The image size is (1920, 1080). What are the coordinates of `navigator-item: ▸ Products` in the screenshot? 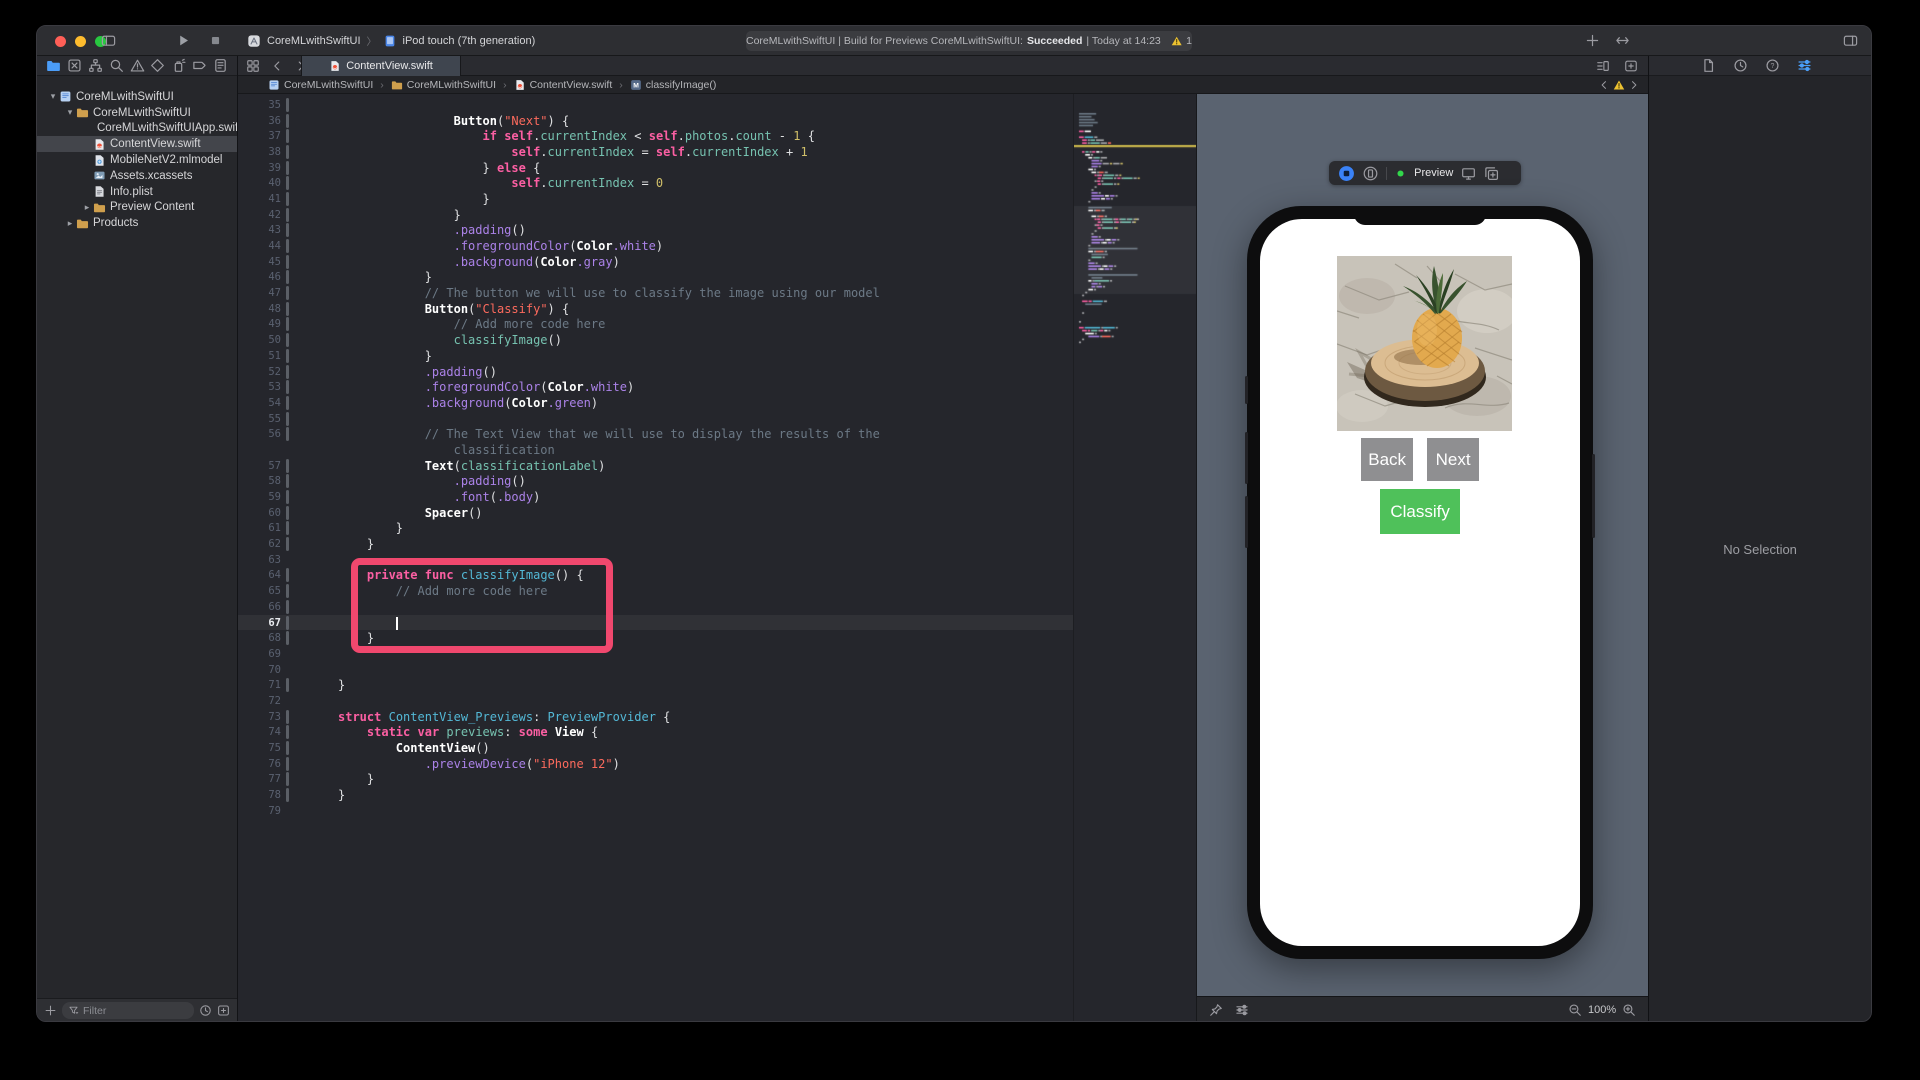 It's located at (137, 223).